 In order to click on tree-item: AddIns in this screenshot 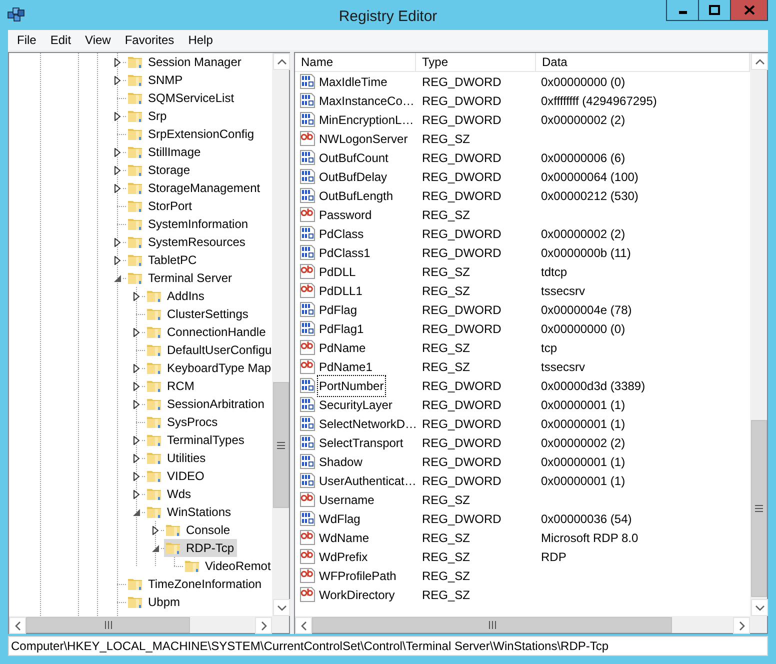, I will do `click(176, 296)`.